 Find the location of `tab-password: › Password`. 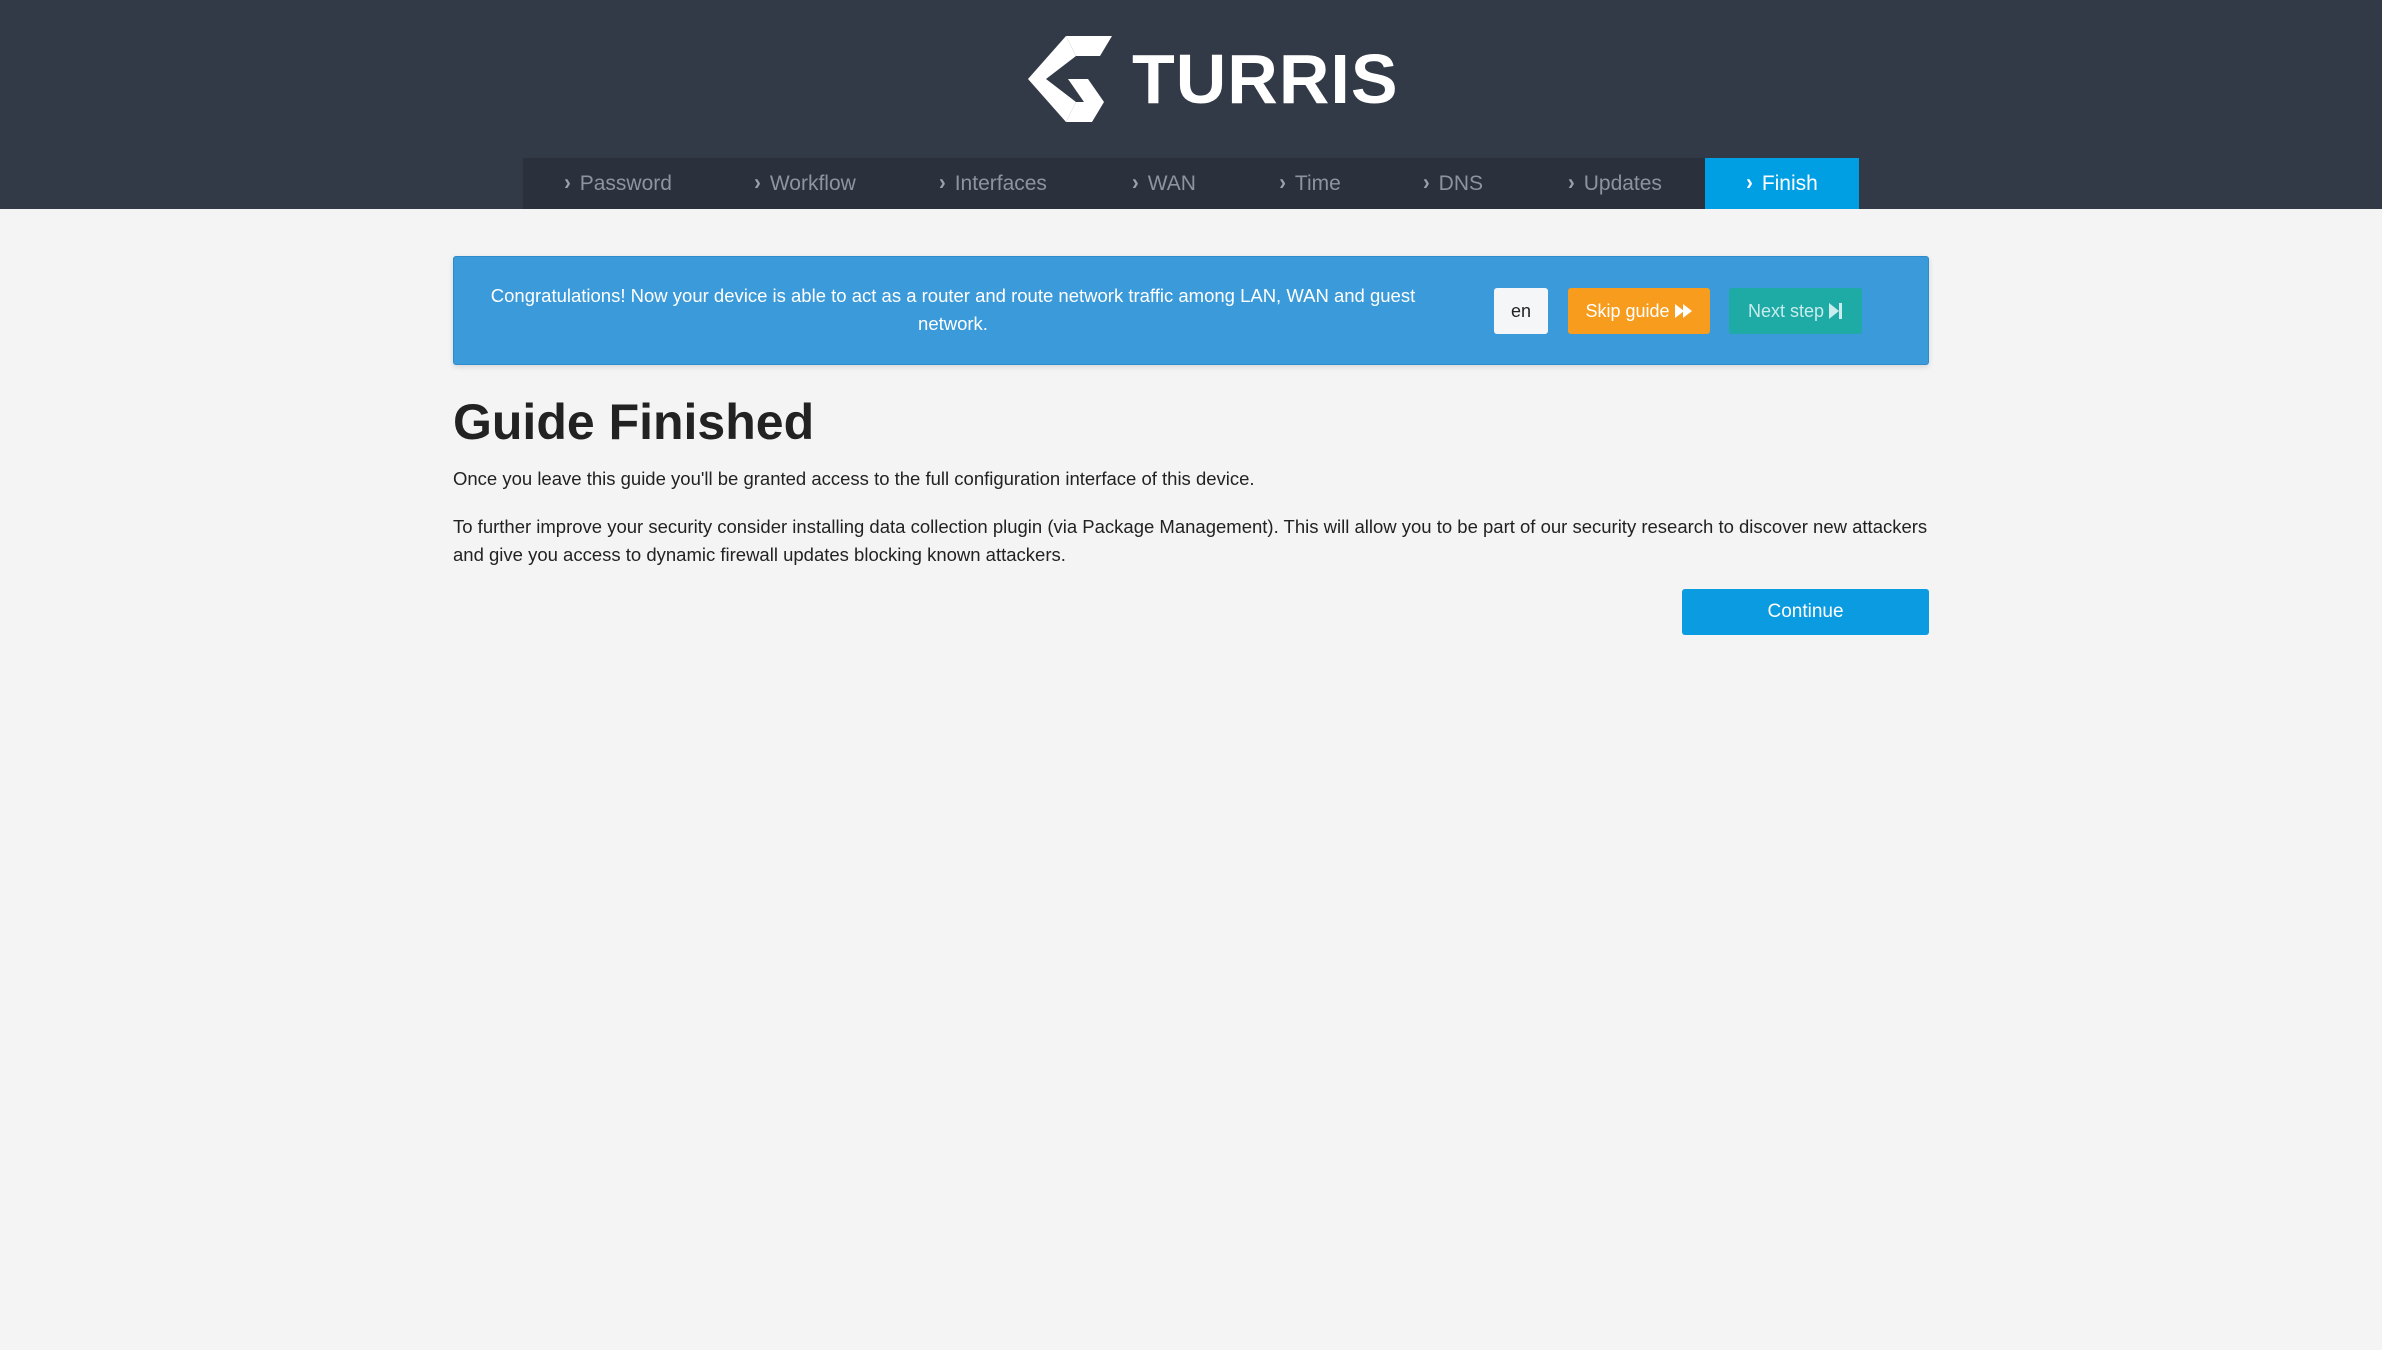

tab-password: › Password is located at coordinates (618, 183).